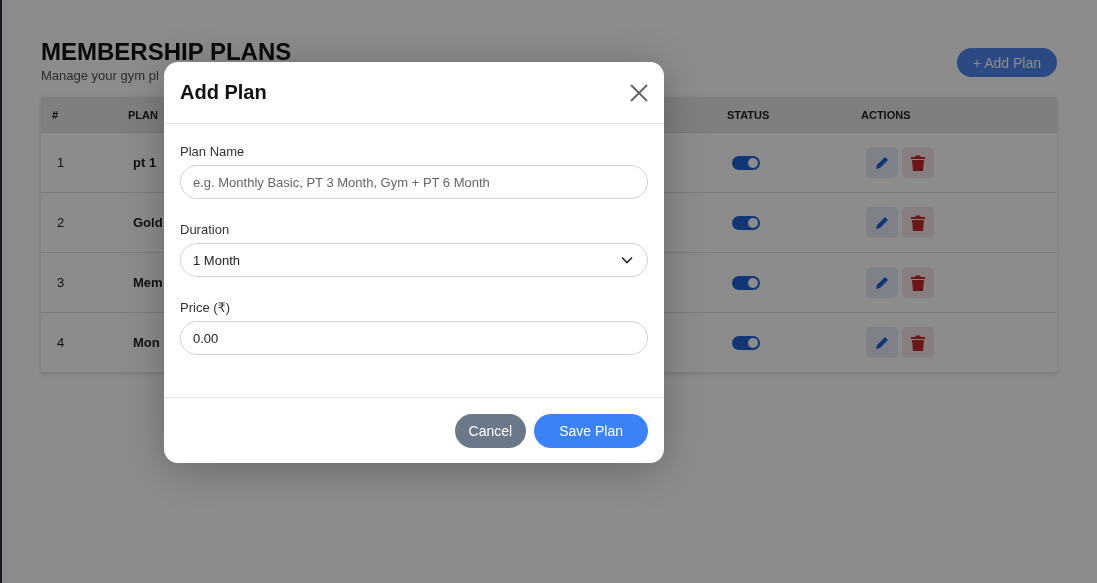 The width and height of the screenshot is (1097, 583). I want to click on table-cell: Gold, so click(148, 222).